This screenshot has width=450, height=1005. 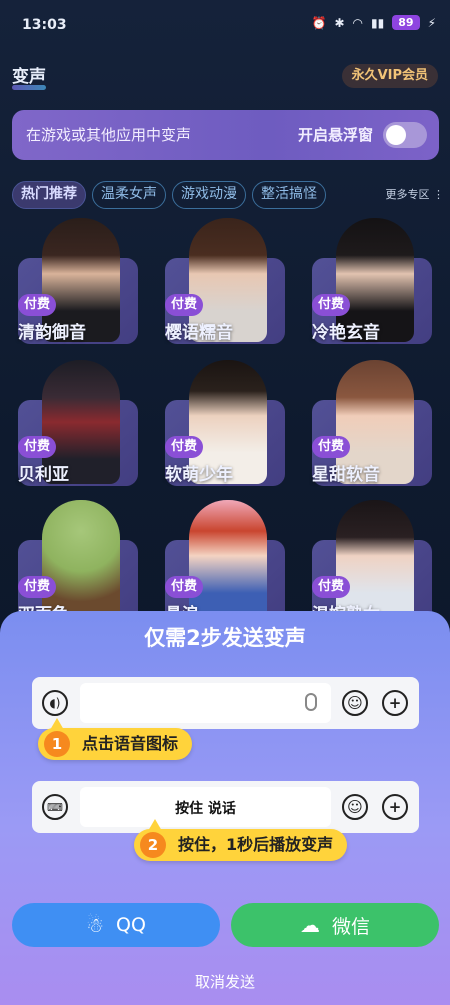 I want to click on text-input-field, so click(x=205, y=703).